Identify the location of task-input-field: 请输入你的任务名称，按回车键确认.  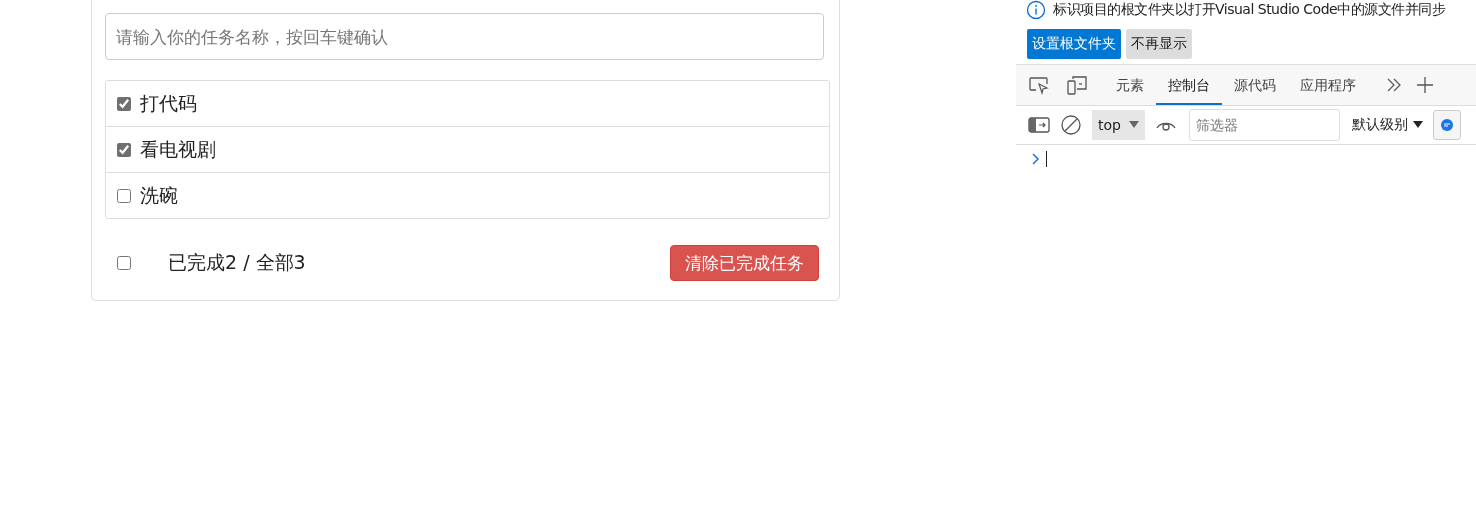
(464, 36).